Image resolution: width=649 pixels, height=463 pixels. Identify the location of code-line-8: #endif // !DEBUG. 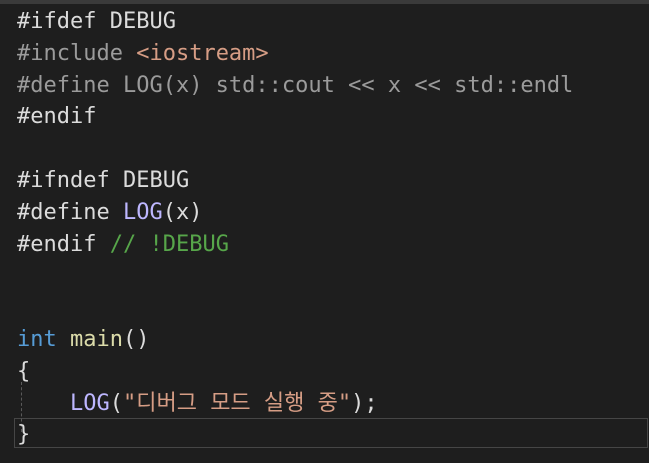
(333, 245).